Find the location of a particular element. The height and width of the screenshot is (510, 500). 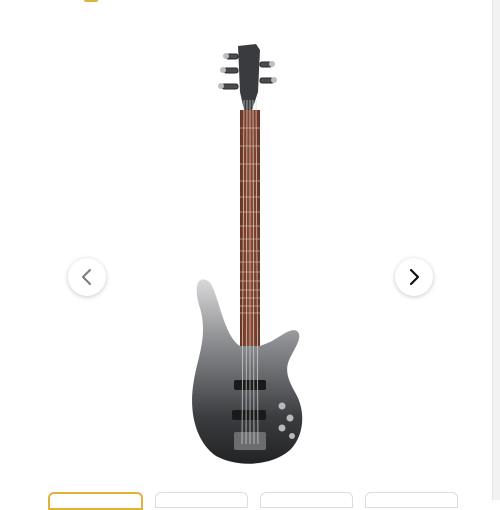

chevron-left-icon is located at coordinates (86, 277).